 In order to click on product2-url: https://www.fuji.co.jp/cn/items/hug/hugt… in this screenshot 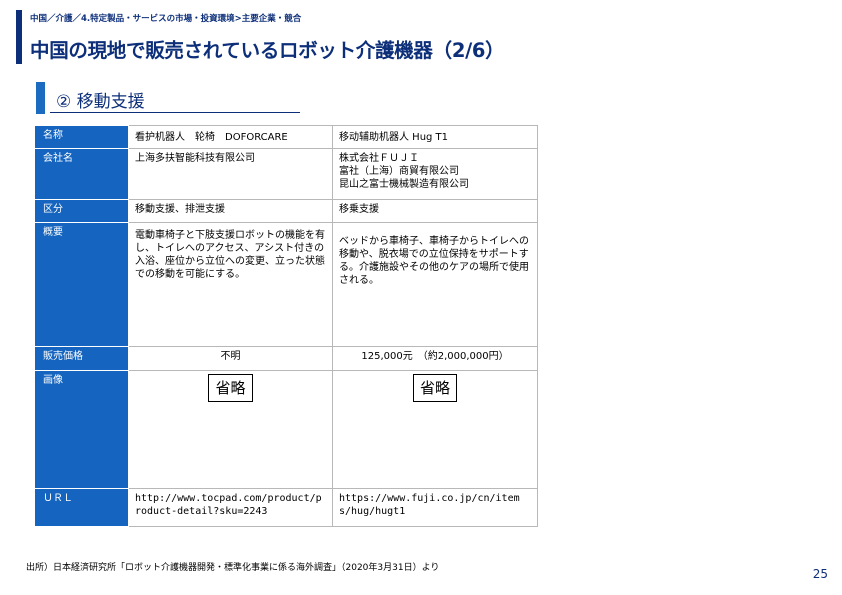, I will do `click(435, 507)`.